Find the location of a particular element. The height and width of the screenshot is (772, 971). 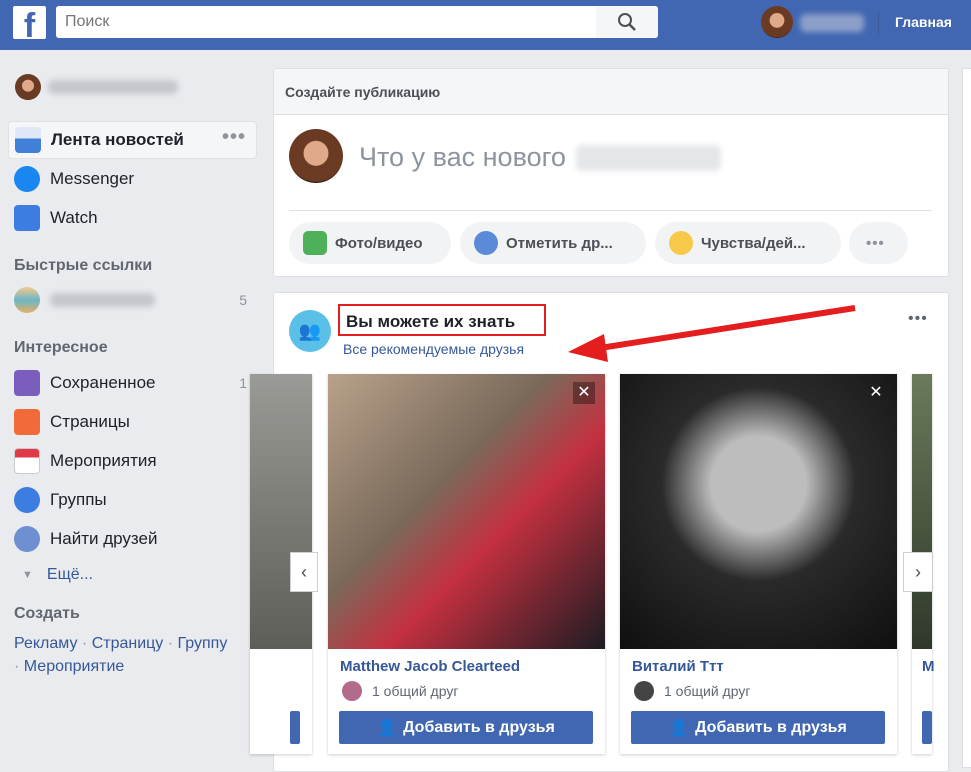

create-group-link: Группу is located at coordinates (203, 643).